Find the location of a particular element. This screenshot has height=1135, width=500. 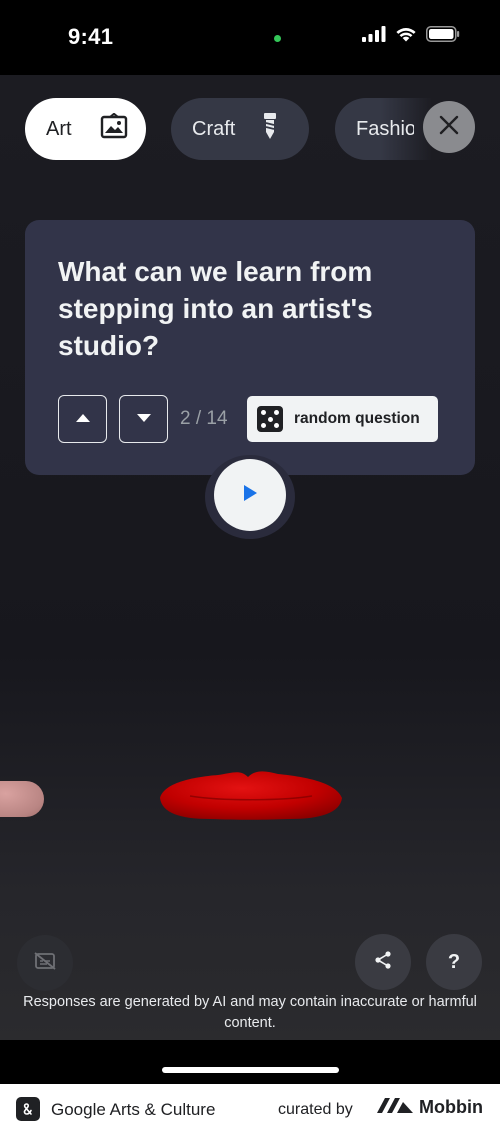

app-logo-icon is located at coordinates (28, 1109).